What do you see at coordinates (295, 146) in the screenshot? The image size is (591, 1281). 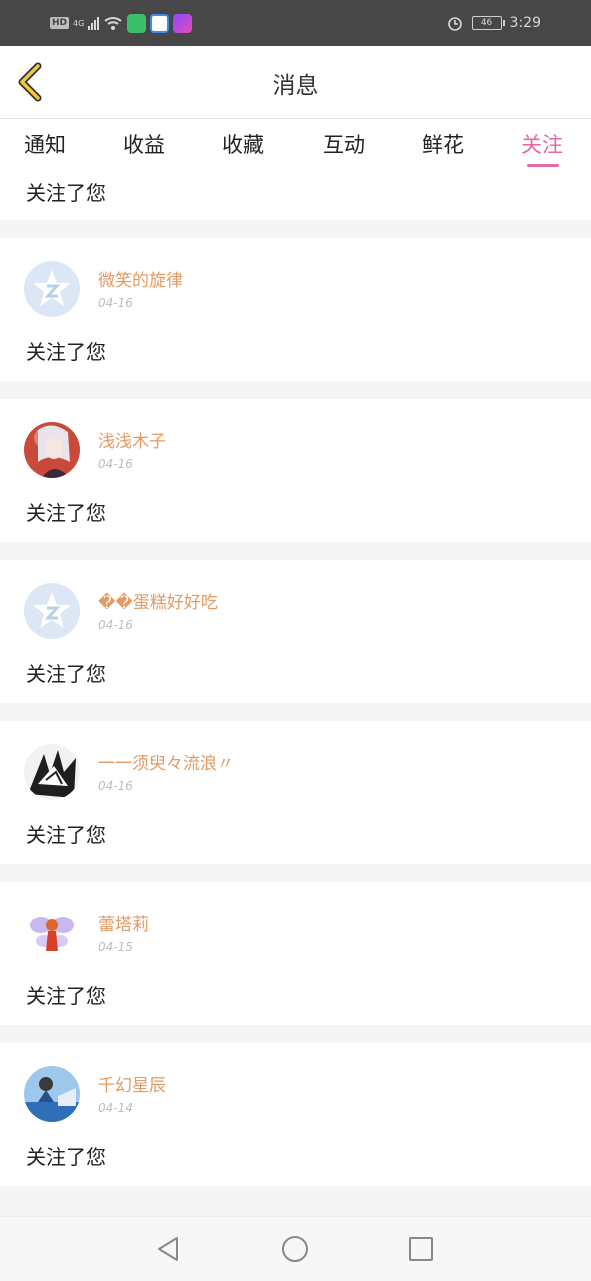 I see `tab-bar: 通知 收益 收藏 互动 鲜花 关注` at bounding box center [295, 146].